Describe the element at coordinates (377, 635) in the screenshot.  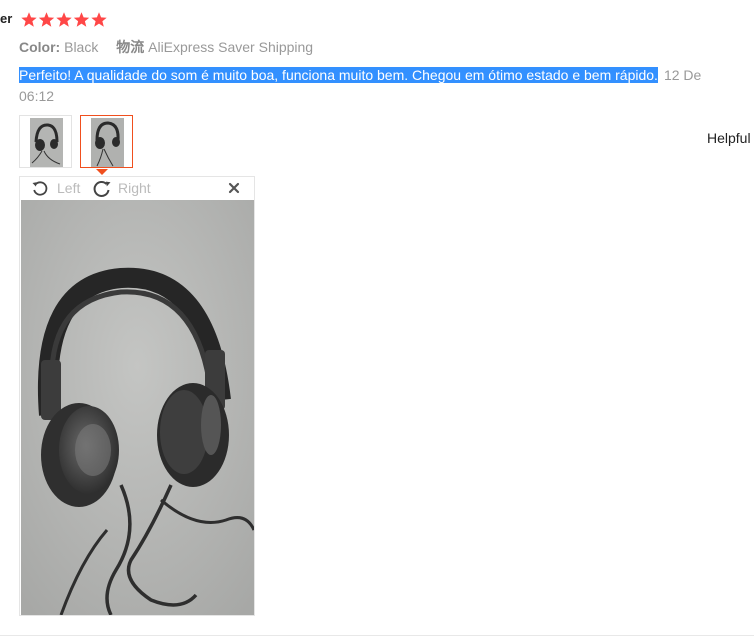
I see `review-divider` at that location.